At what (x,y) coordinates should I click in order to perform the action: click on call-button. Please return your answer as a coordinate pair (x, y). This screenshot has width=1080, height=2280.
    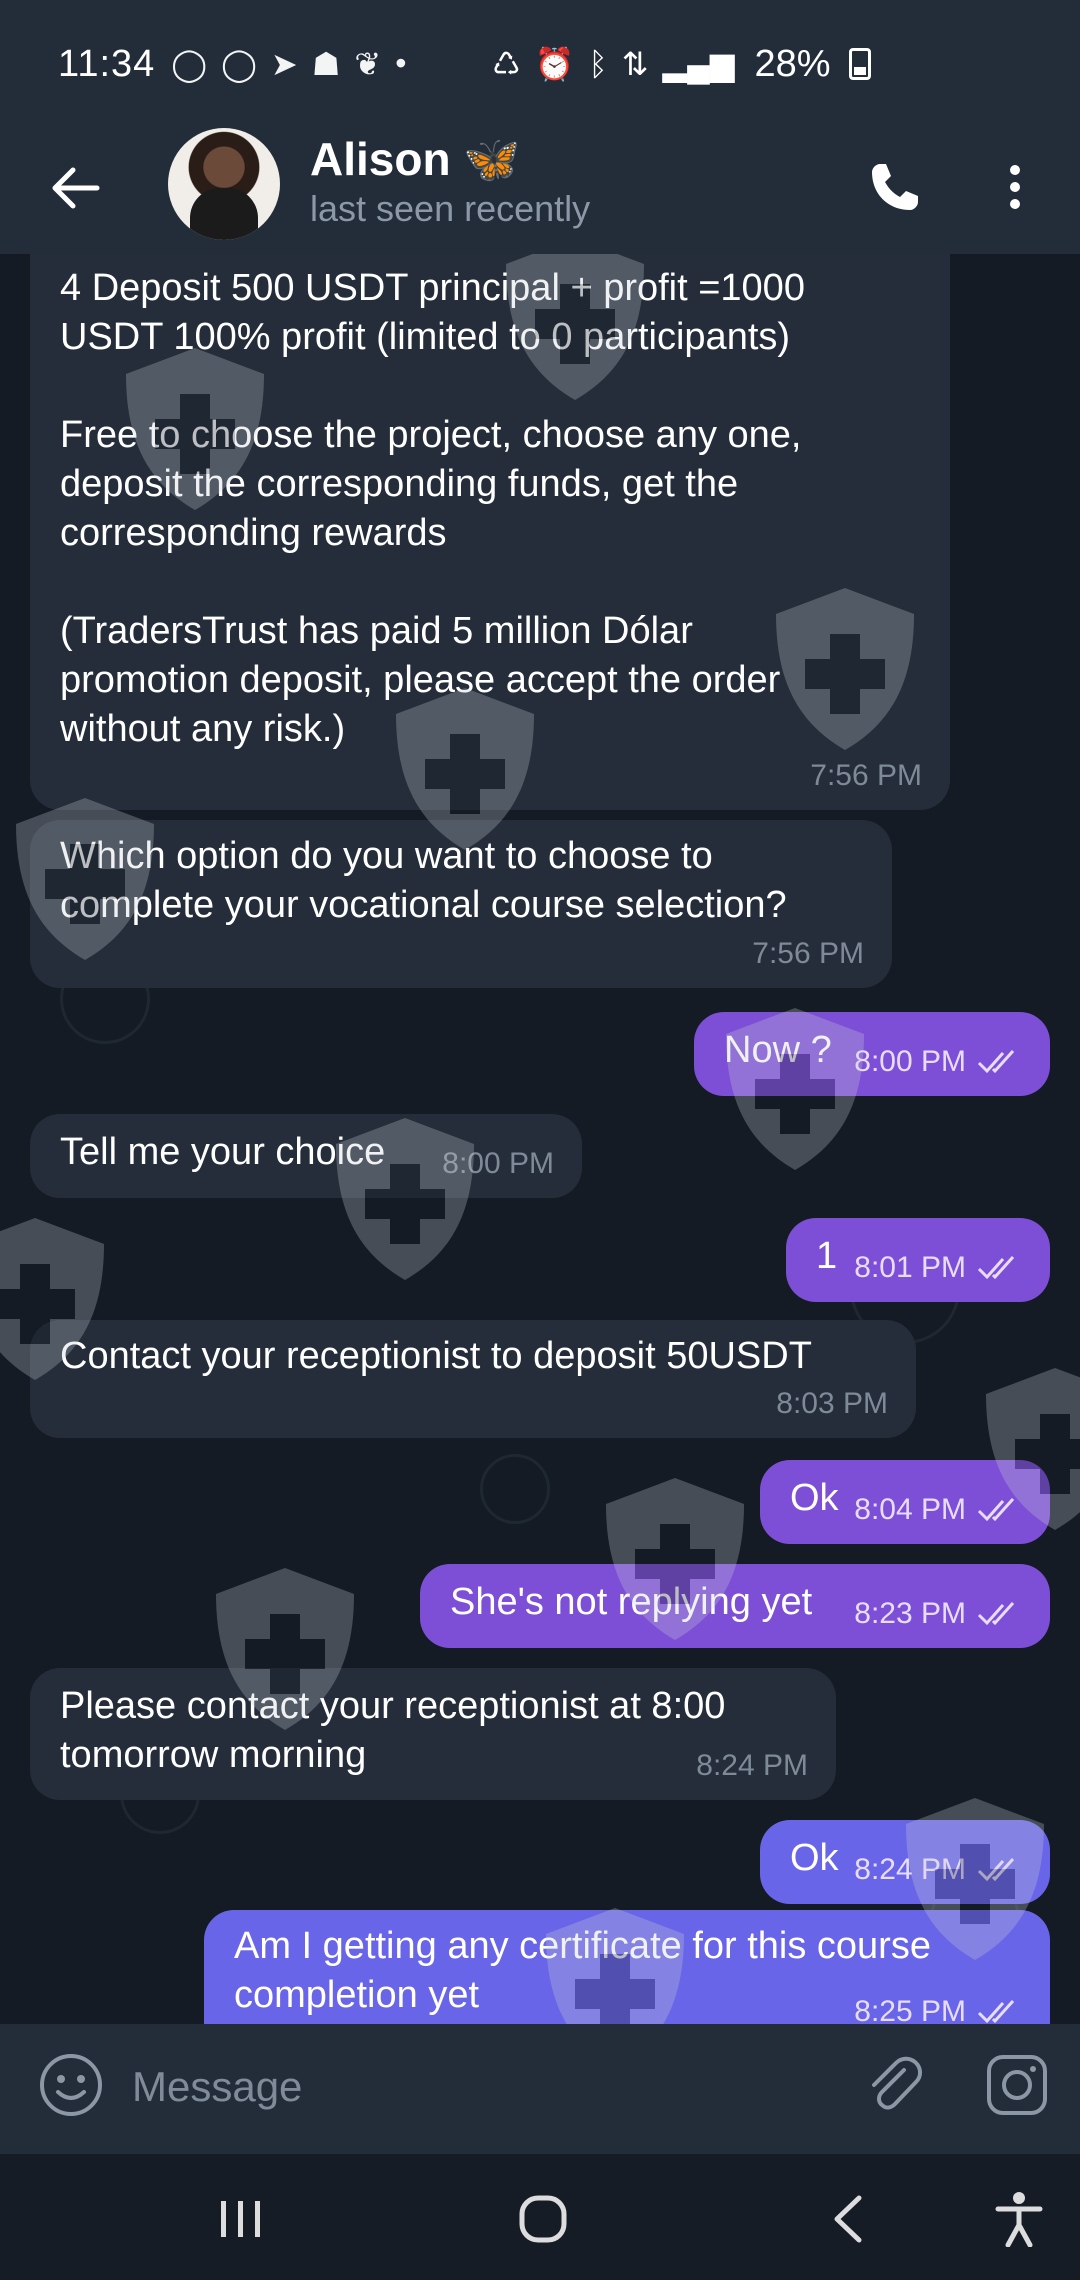
    Looking at the image, I should click on (895, 187).